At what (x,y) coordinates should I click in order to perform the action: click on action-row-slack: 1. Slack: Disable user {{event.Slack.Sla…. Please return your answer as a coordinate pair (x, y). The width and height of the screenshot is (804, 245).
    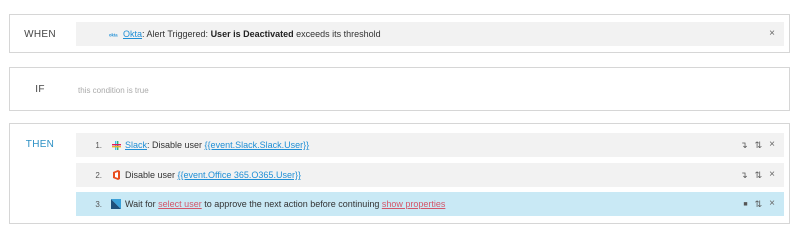
    Looking at the image, I should click on (430, 145).